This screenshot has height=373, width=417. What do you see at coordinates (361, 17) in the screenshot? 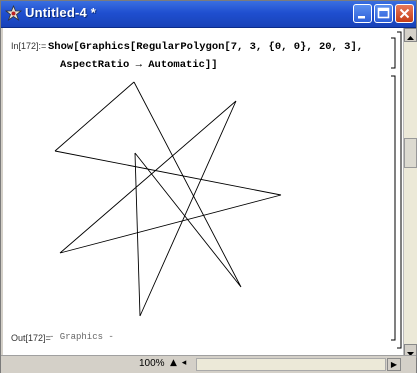
I see `minimize-icon` at bounding box center [361, 17].